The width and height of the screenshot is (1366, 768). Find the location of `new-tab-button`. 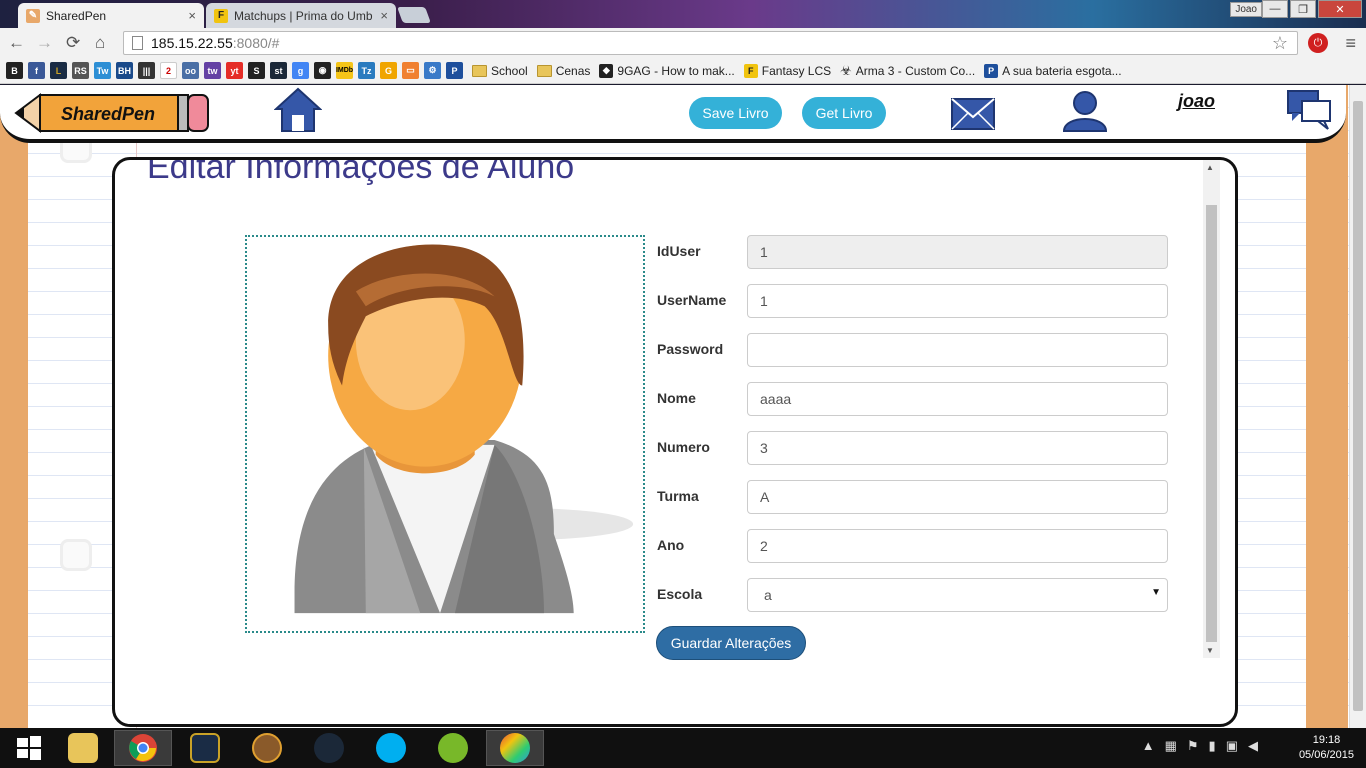

new-tab-button is located at coordinates (414, 15).